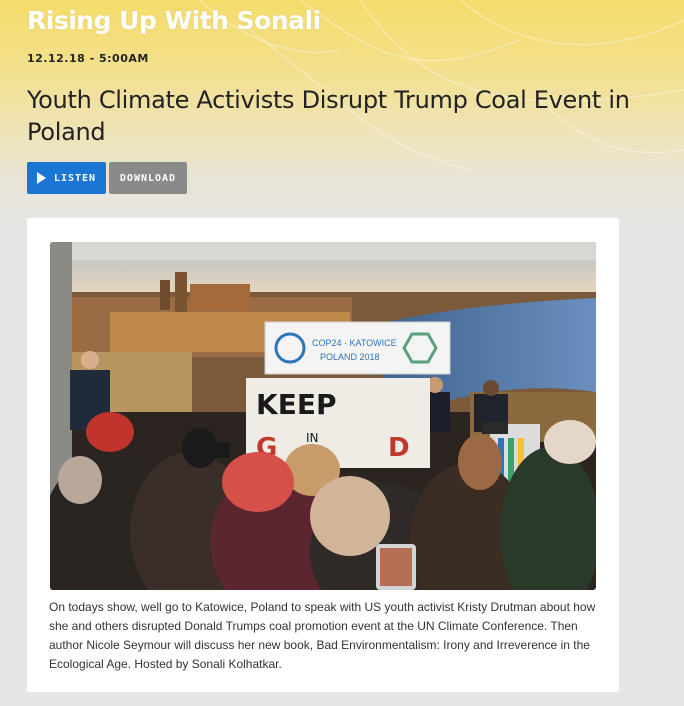 Image resolution: width=684 pixels, height=706 pixels. I want to click on cop24-sign-line2: POLAND 2018, so click(350, 357).